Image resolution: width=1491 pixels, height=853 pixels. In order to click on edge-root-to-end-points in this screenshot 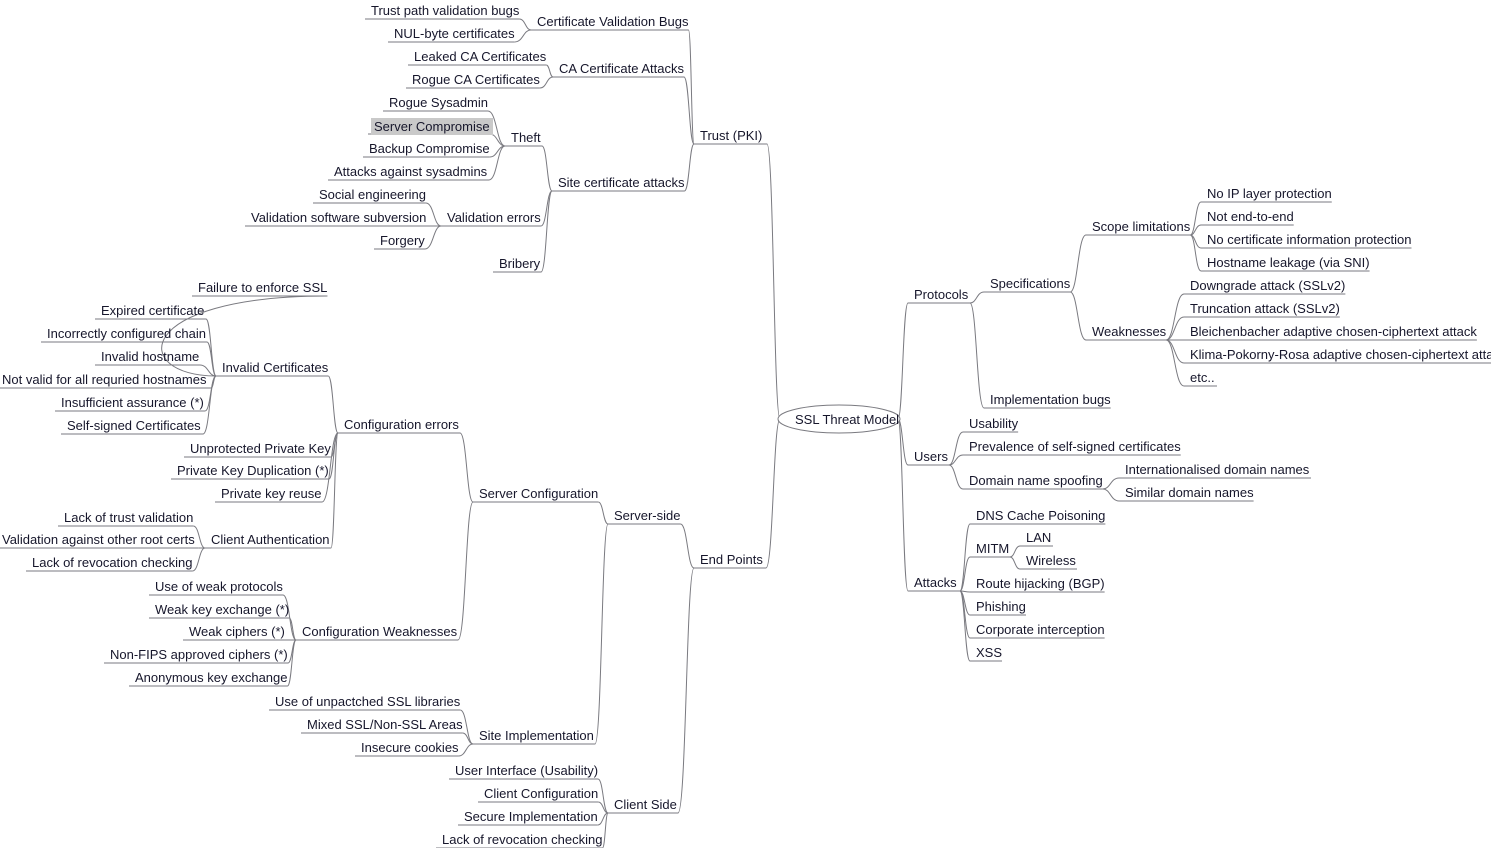, I will do `click(773, 493)`.